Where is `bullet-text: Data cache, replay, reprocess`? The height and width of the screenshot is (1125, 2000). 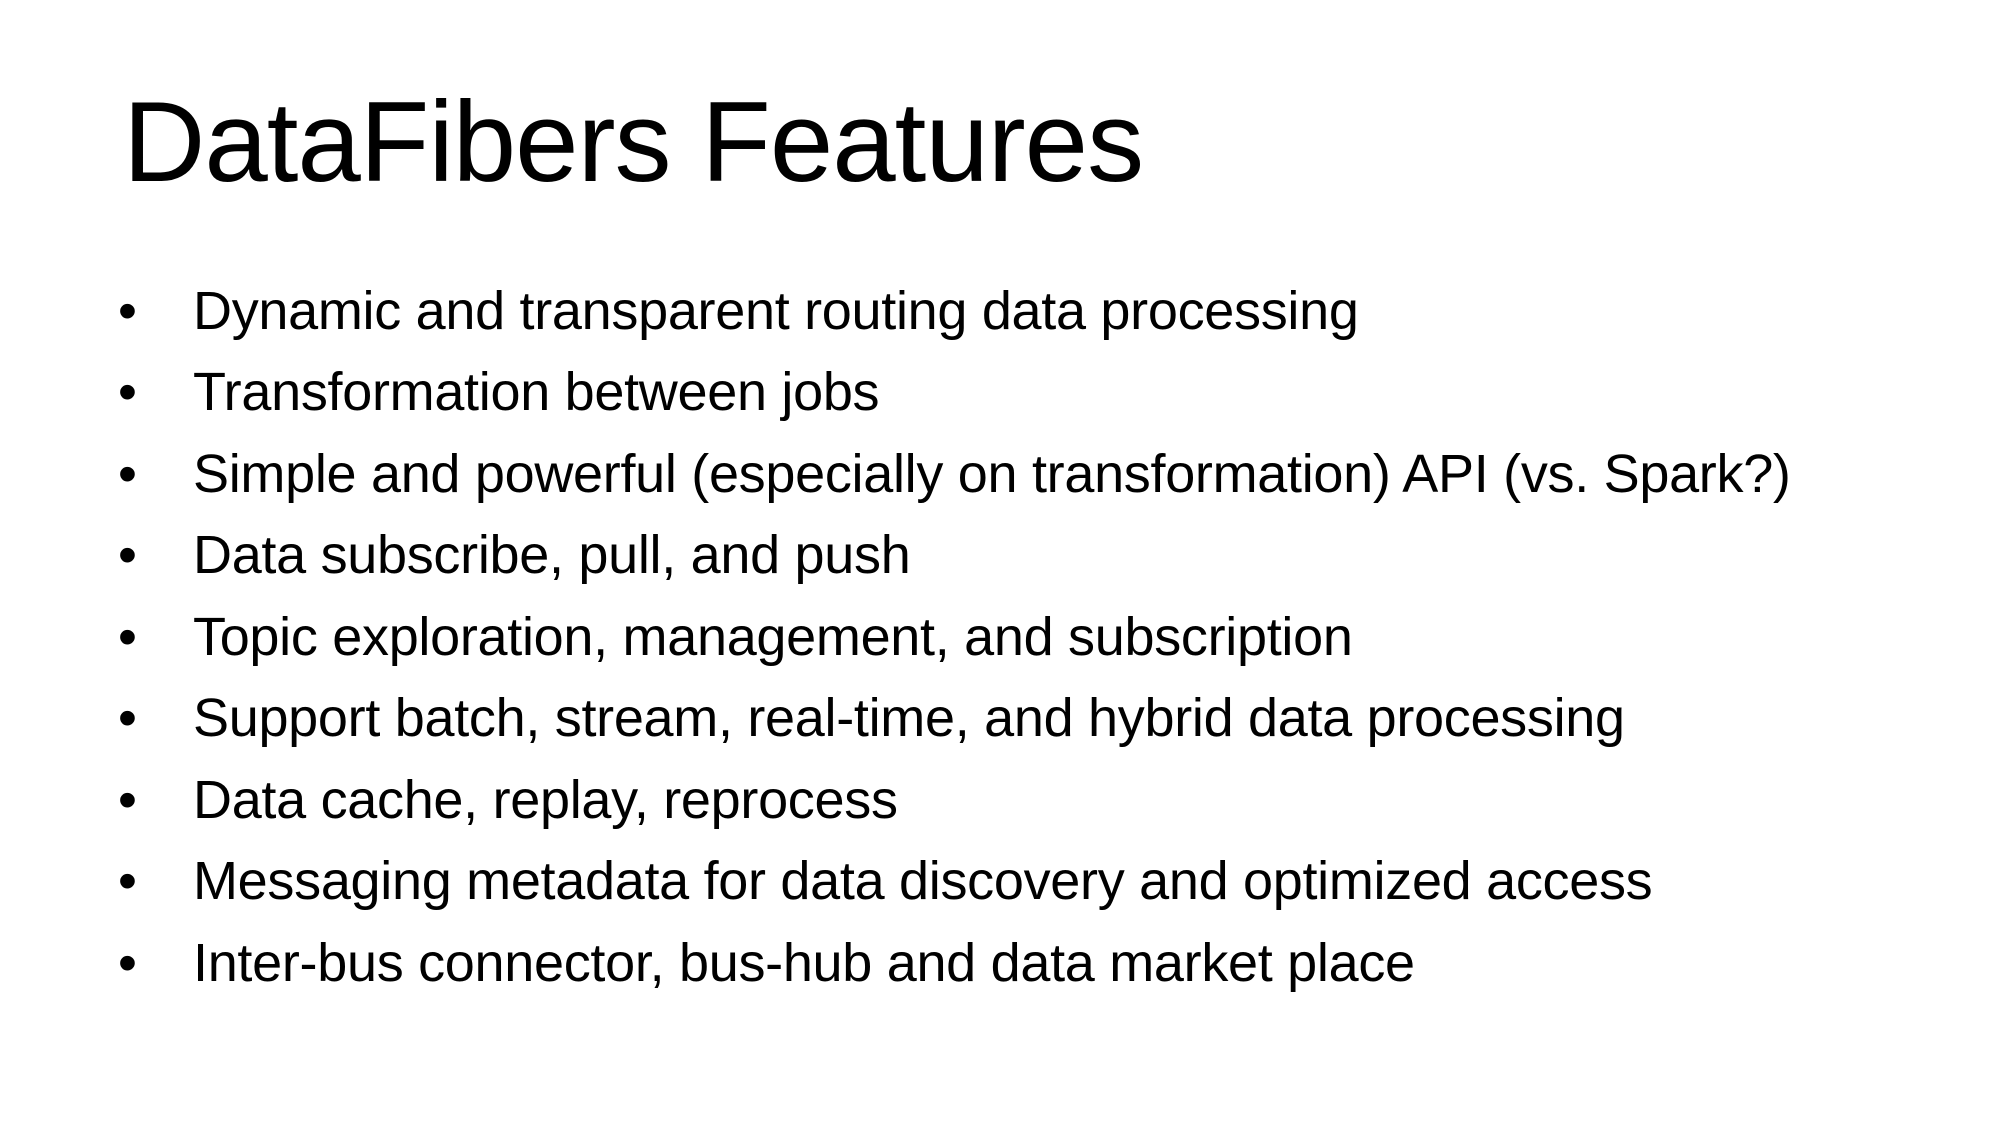 bullet-text: Data cache, replay, reprocess is located at coordinates (545, 799).